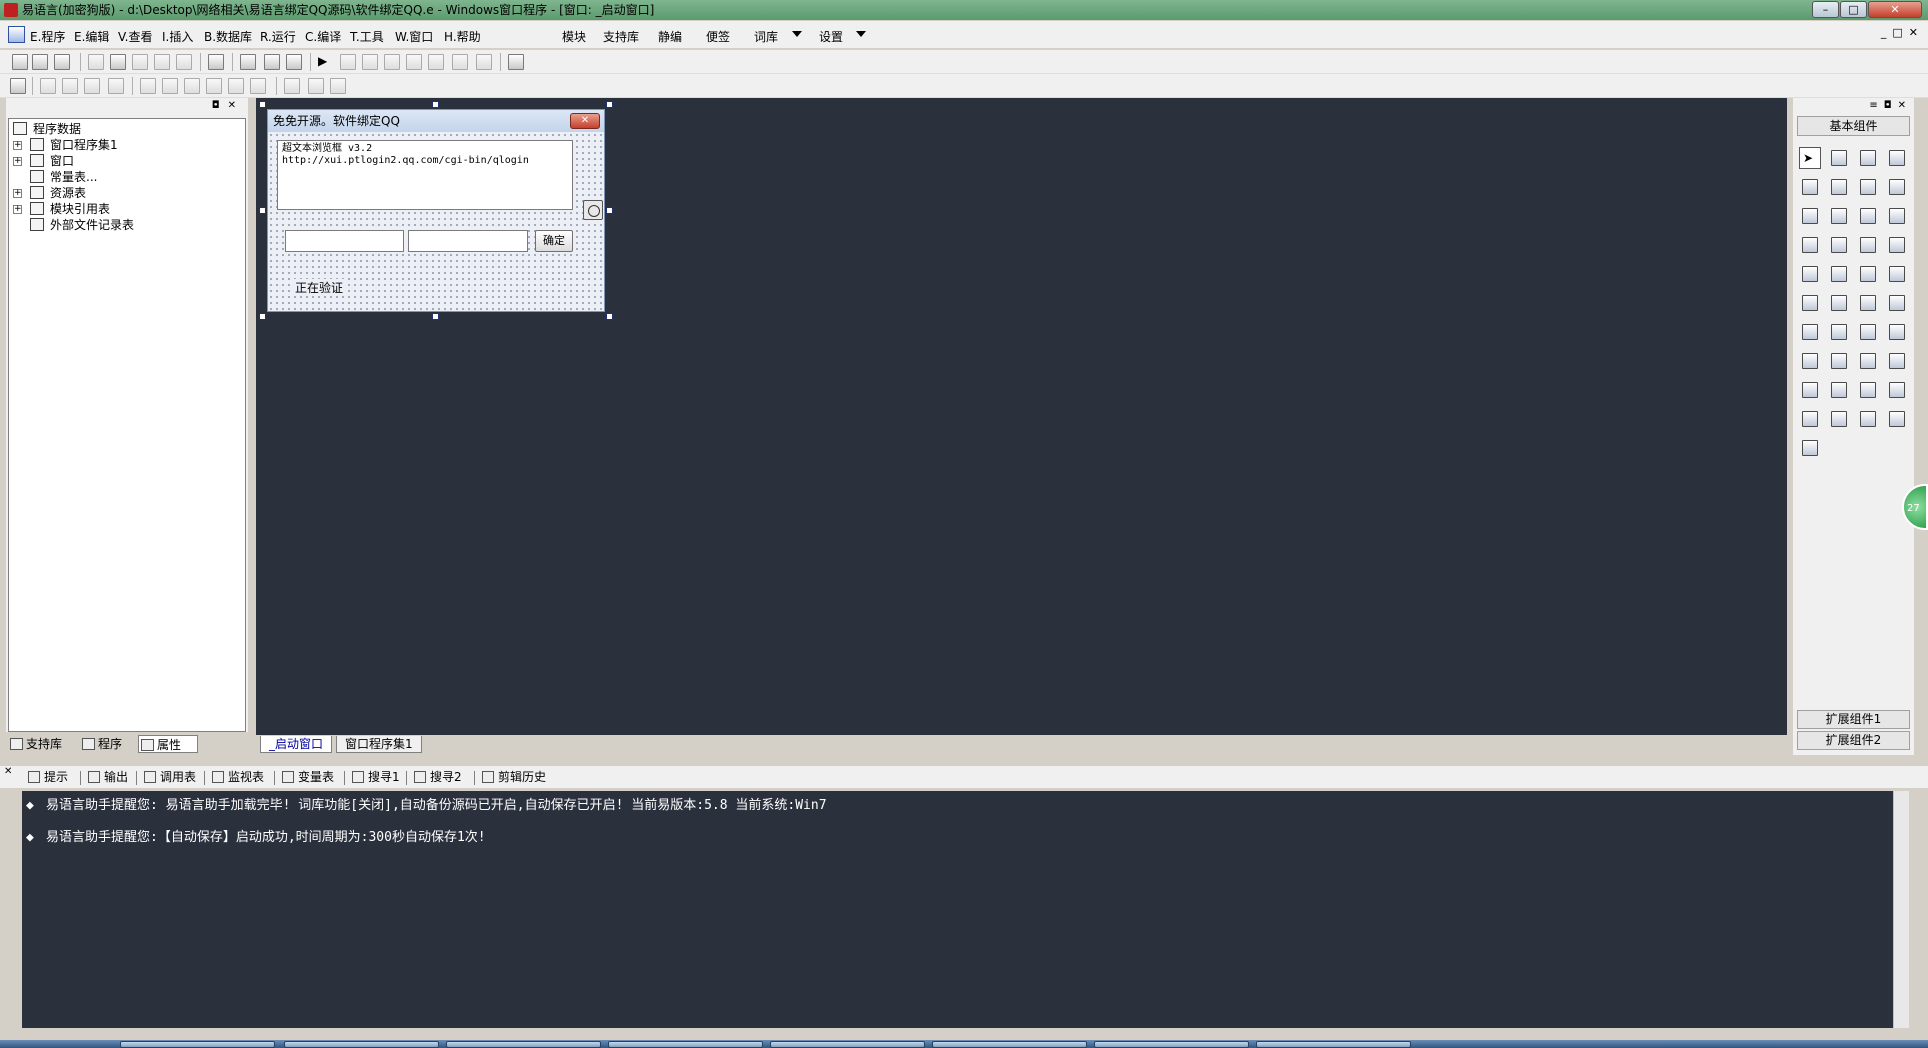 This screenshot has width=1928, height=1048. I want to click on menu-database: B.数据库, so click(228, 36).